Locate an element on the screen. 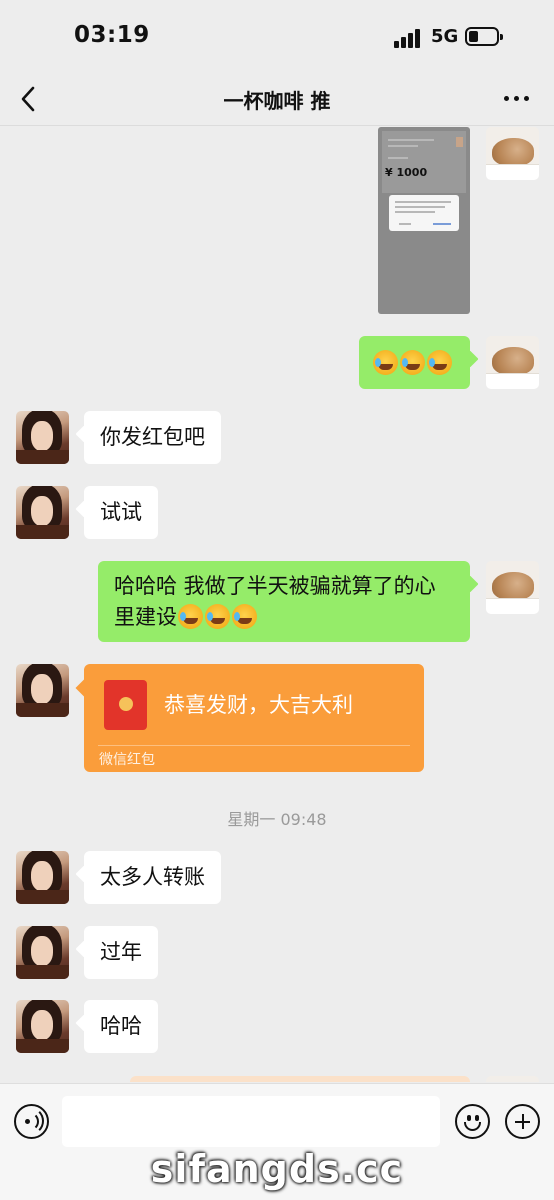 This screenshot has width=554, height=1200. message-bubble: 哈哈 is located at coordinates (121, 1026).